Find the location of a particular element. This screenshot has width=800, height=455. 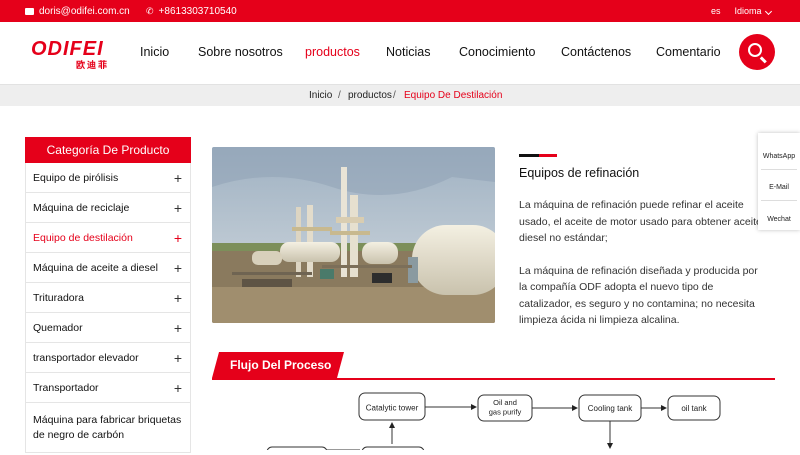

flow-node-oil-gas-line2: gas purify is located at coordinates (505, 412).